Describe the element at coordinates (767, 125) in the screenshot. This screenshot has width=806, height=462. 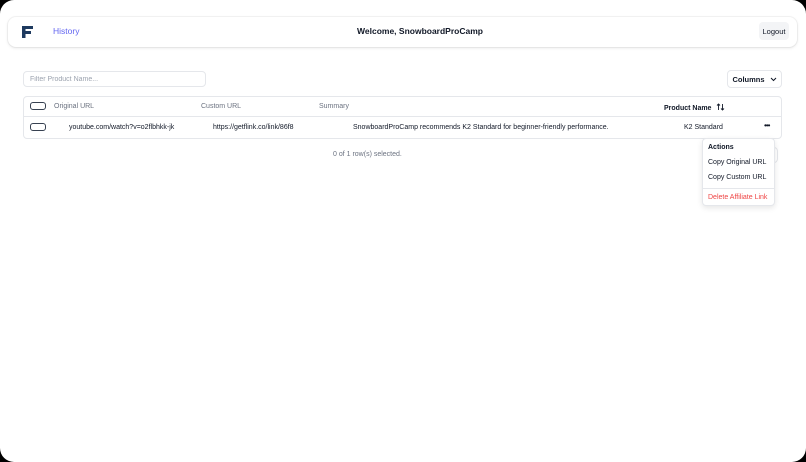
I see `row-actions-more-icon: •••` at that location.